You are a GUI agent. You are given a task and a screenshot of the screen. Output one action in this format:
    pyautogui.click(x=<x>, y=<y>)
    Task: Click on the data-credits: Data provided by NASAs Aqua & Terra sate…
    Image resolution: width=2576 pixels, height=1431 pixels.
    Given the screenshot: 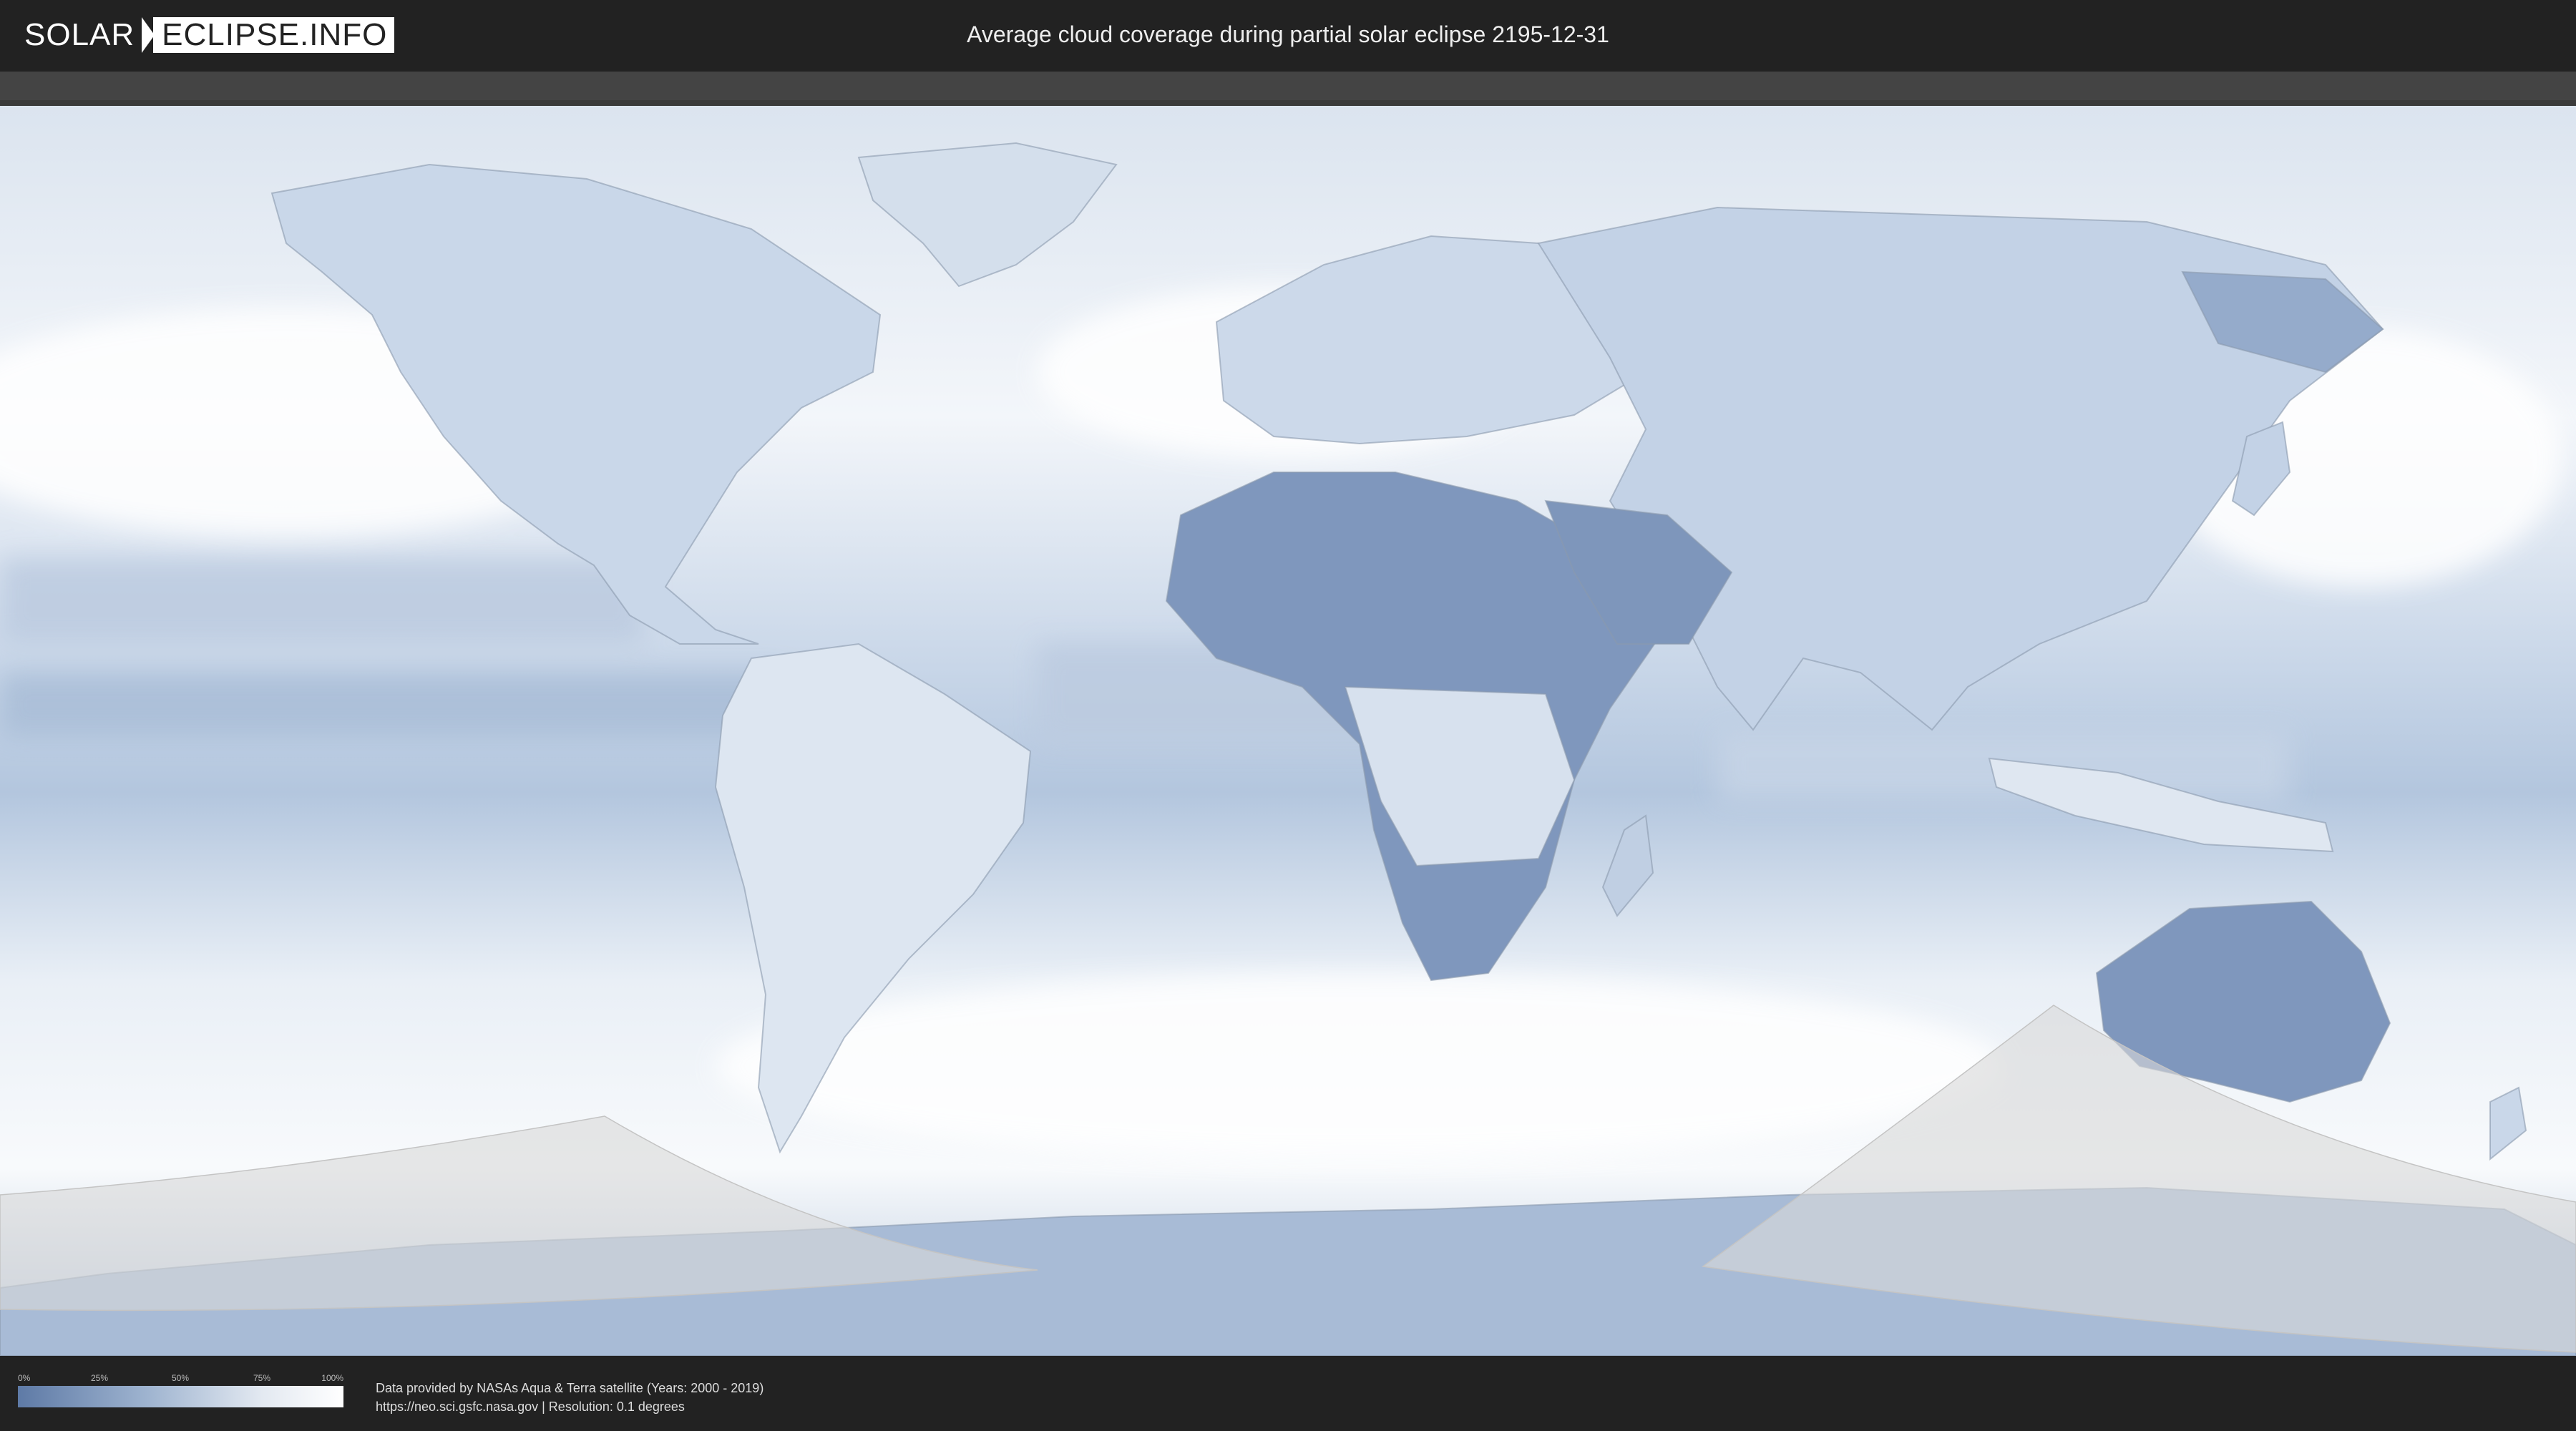 What is the action you would take?
    pyautogui.click(x=569, y=1397)
    